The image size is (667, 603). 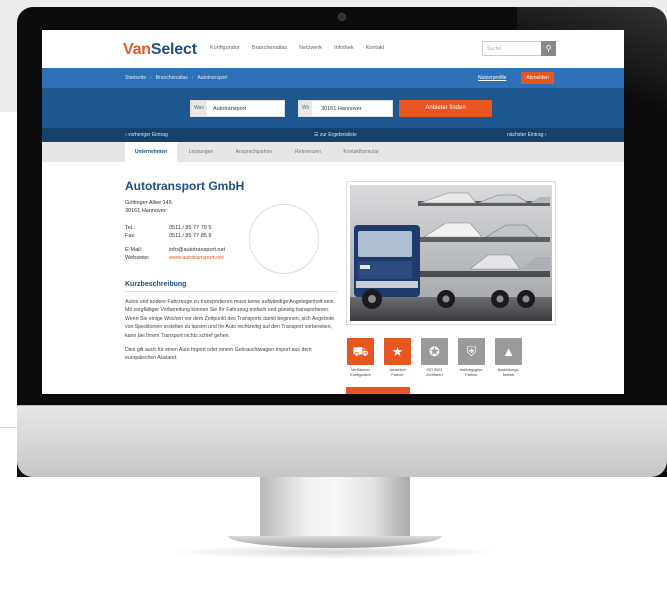 I want to click on company-photo, so click(x=451, y=253).